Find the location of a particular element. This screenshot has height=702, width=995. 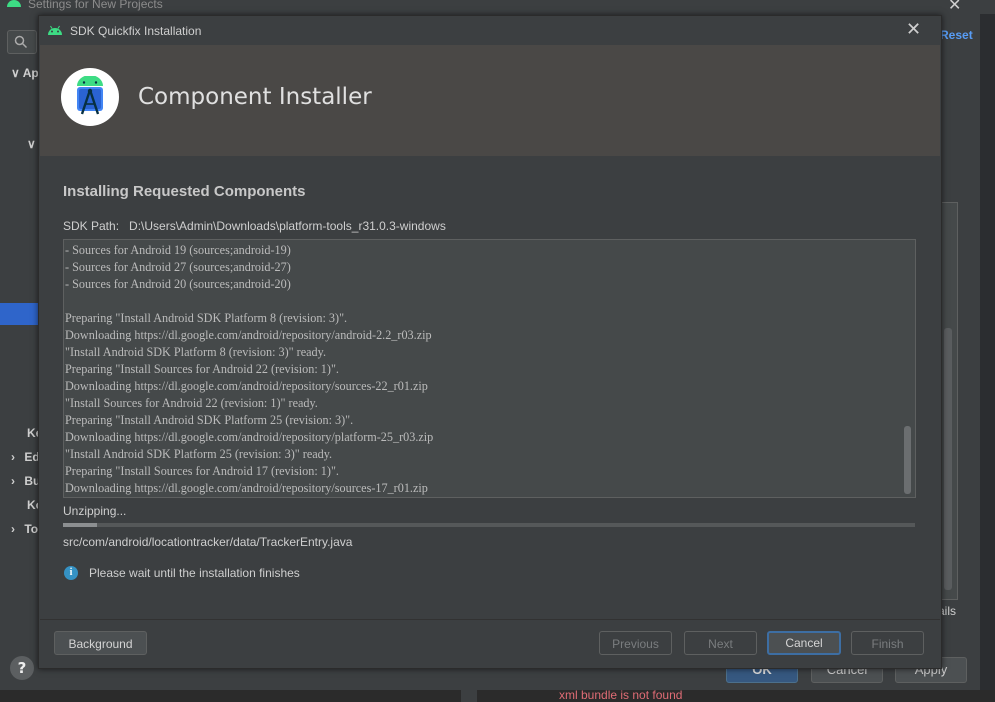

settings-tree-expander: ∨ is located at coordinates (31, 144).